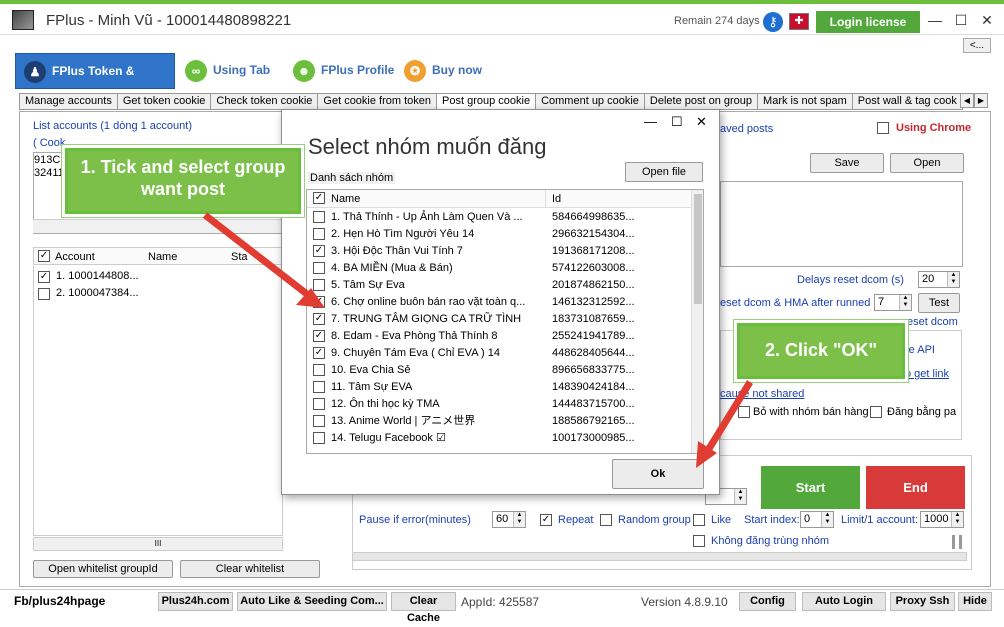 This screenshot has width=1004, height=627. Describe the element at coordinates (195, 601) in the screenshot. I see `plus24h-button: Plus24h.com` at that location.